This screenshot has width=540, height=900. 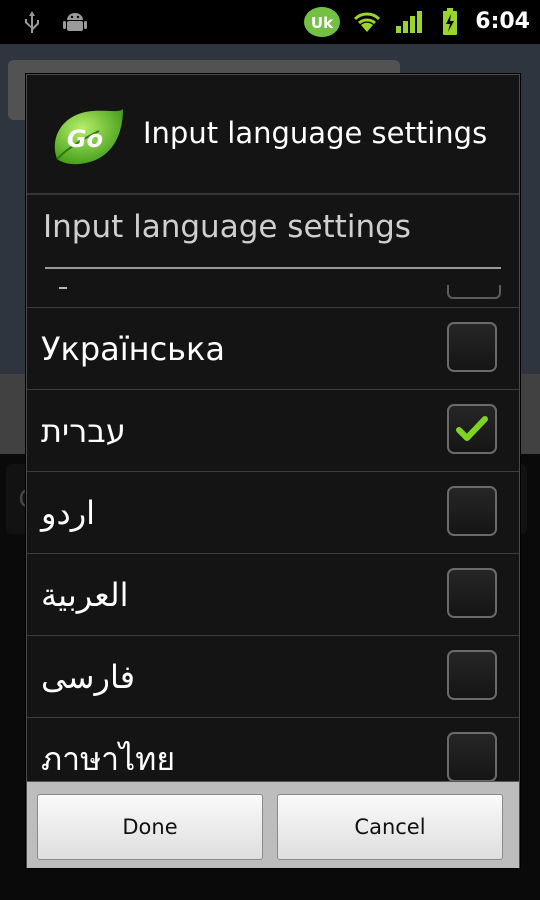 What do you see at coordinates (68, 513) in the screenshot?
I see `language-label: اردو` at bounding box center [68, 513].